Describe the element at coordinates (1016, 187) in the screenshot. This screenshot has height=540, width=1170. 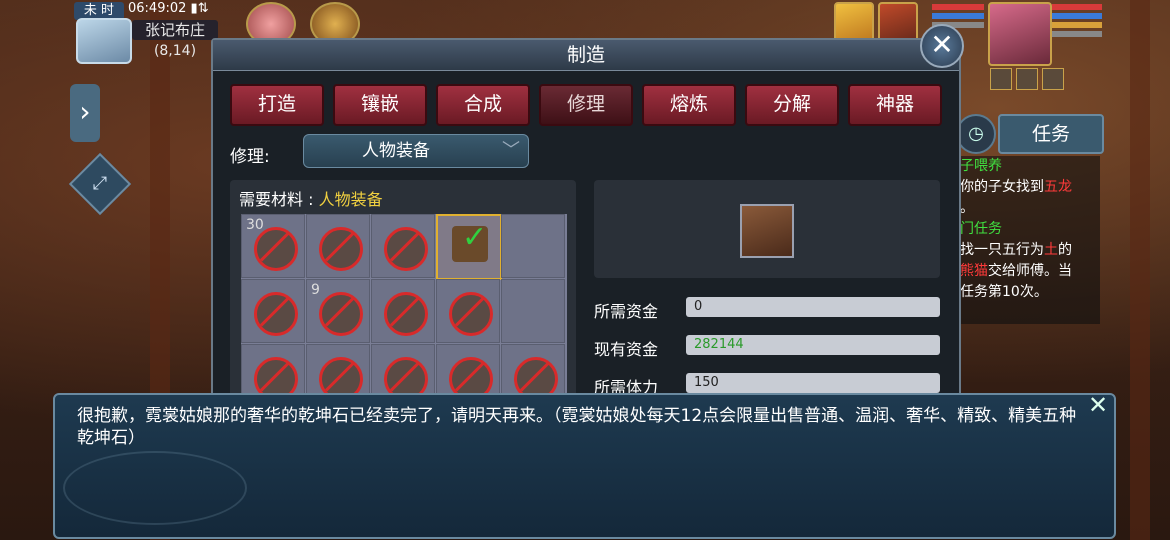
I see `task-text: 你的子女找到五龙` at that location.